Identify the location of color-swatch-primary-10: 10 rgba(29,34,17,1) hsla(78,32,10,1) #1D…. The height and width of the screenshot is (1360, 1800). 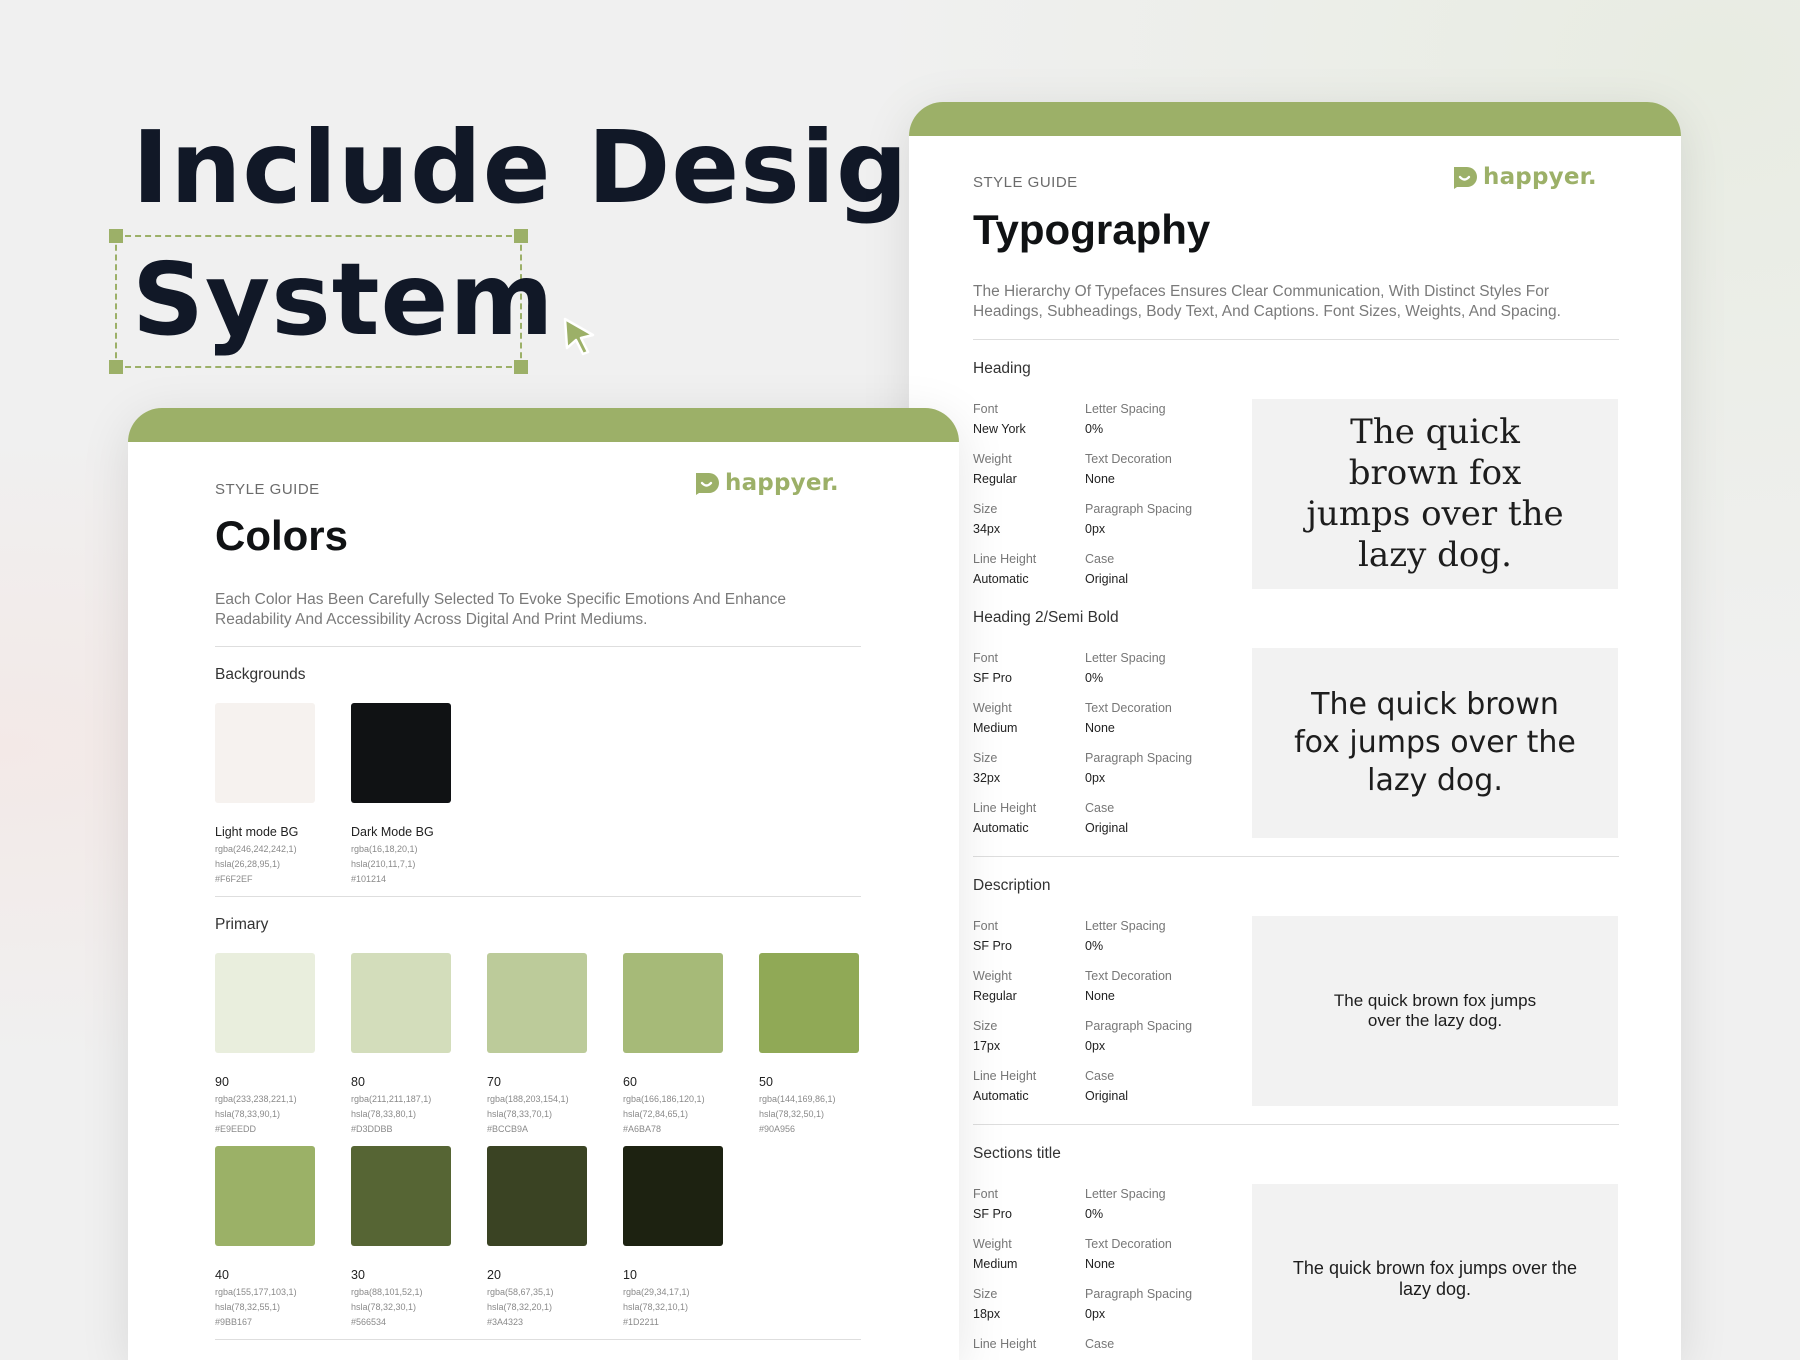
(673, 1236).